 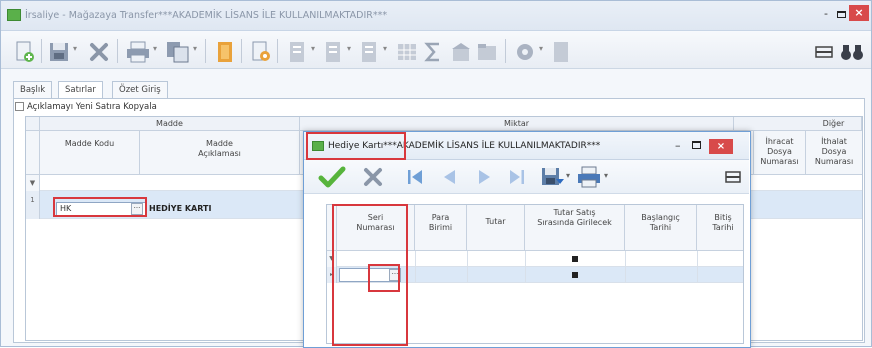 What do you see at coordinates (220, 153) in the screenshot?
I see `column-madde-aciklamasi: Madde Açıklaması` at bounding box center [220, 153].